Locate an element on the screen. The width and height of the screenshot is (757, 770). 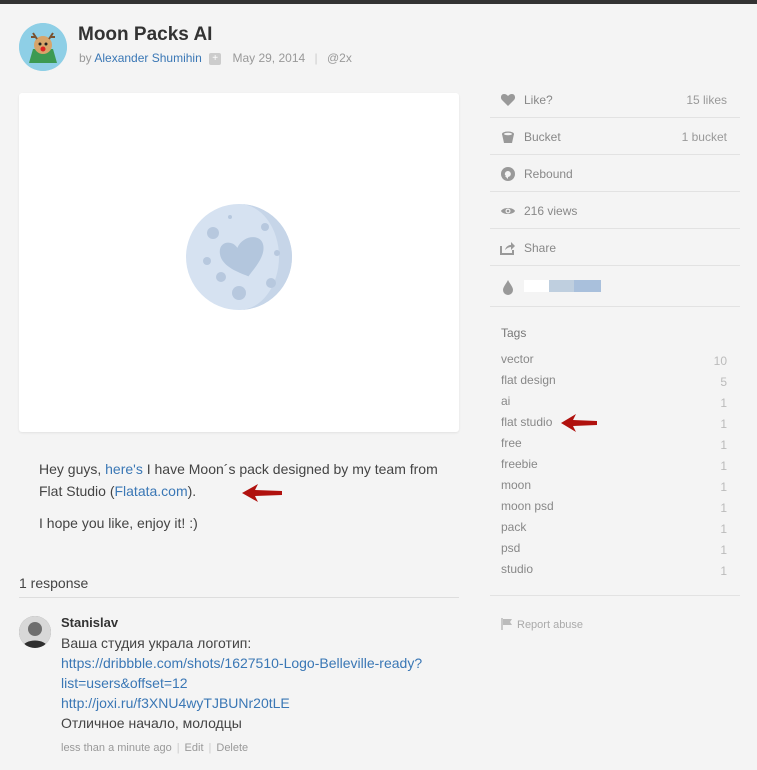
description-text: Hey guys, is located at coordinates (72, 469).